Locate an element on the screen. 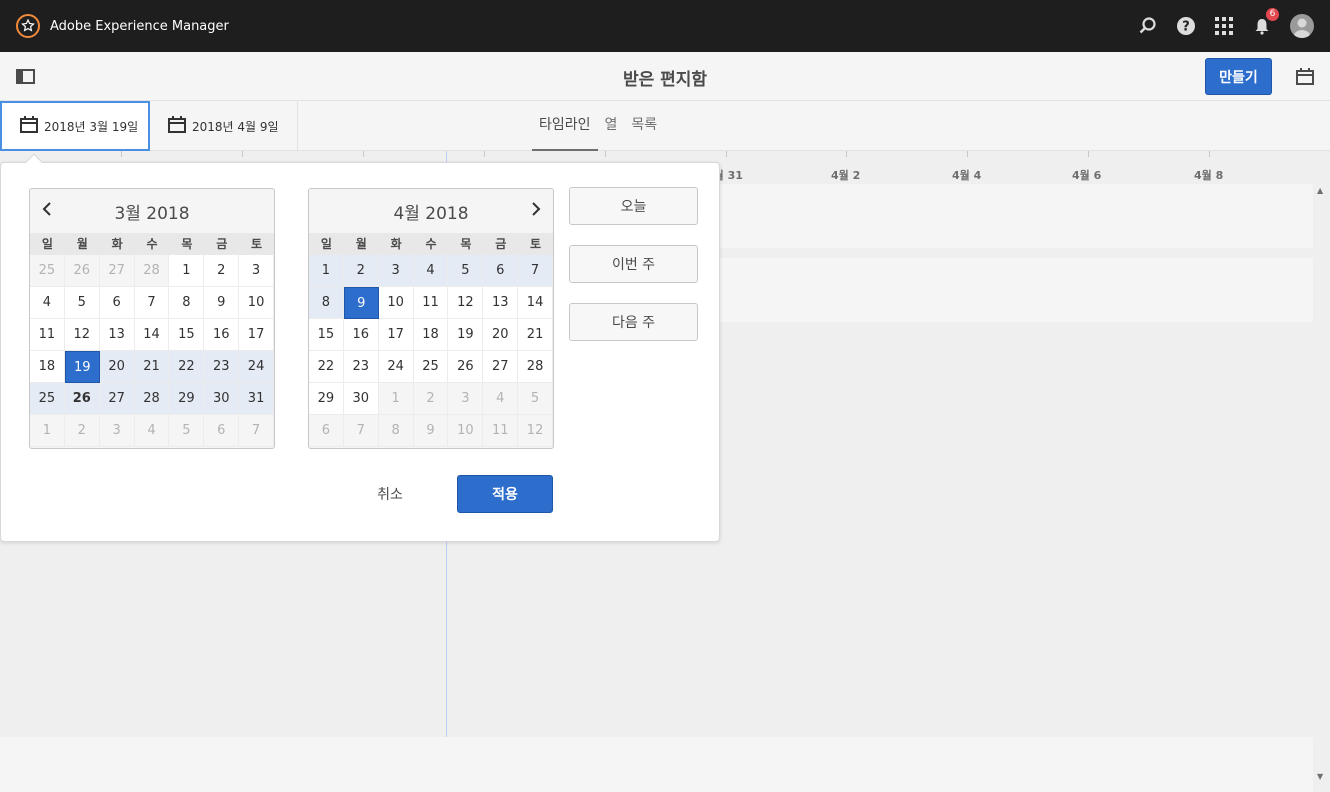 The image size is (1330, 792). scroll-up-icon: ▲ is located at coordinates (1320, 190).